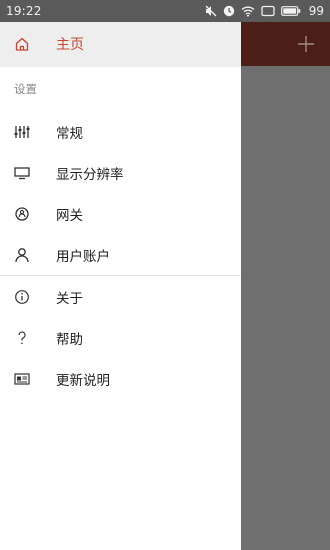  What do you see at coordinates (69, 133) in the screenshot?
I see `drawer-item-label: 常规` at bounding box center [69, 133].